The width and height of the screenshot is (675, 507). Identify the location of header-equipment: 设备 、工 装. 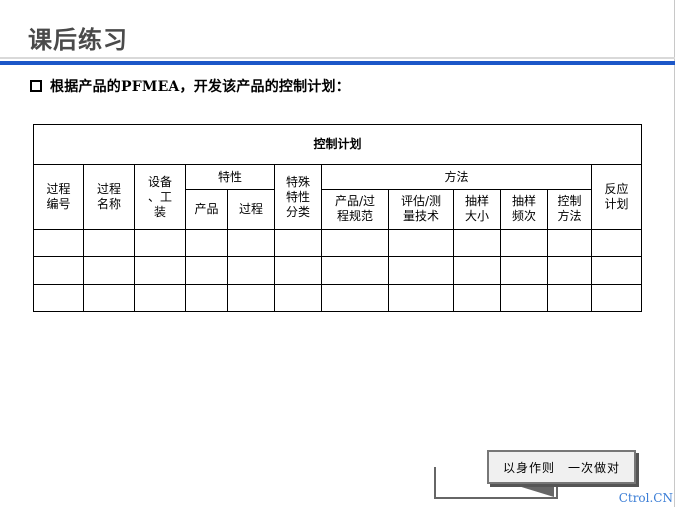
(160, 197).